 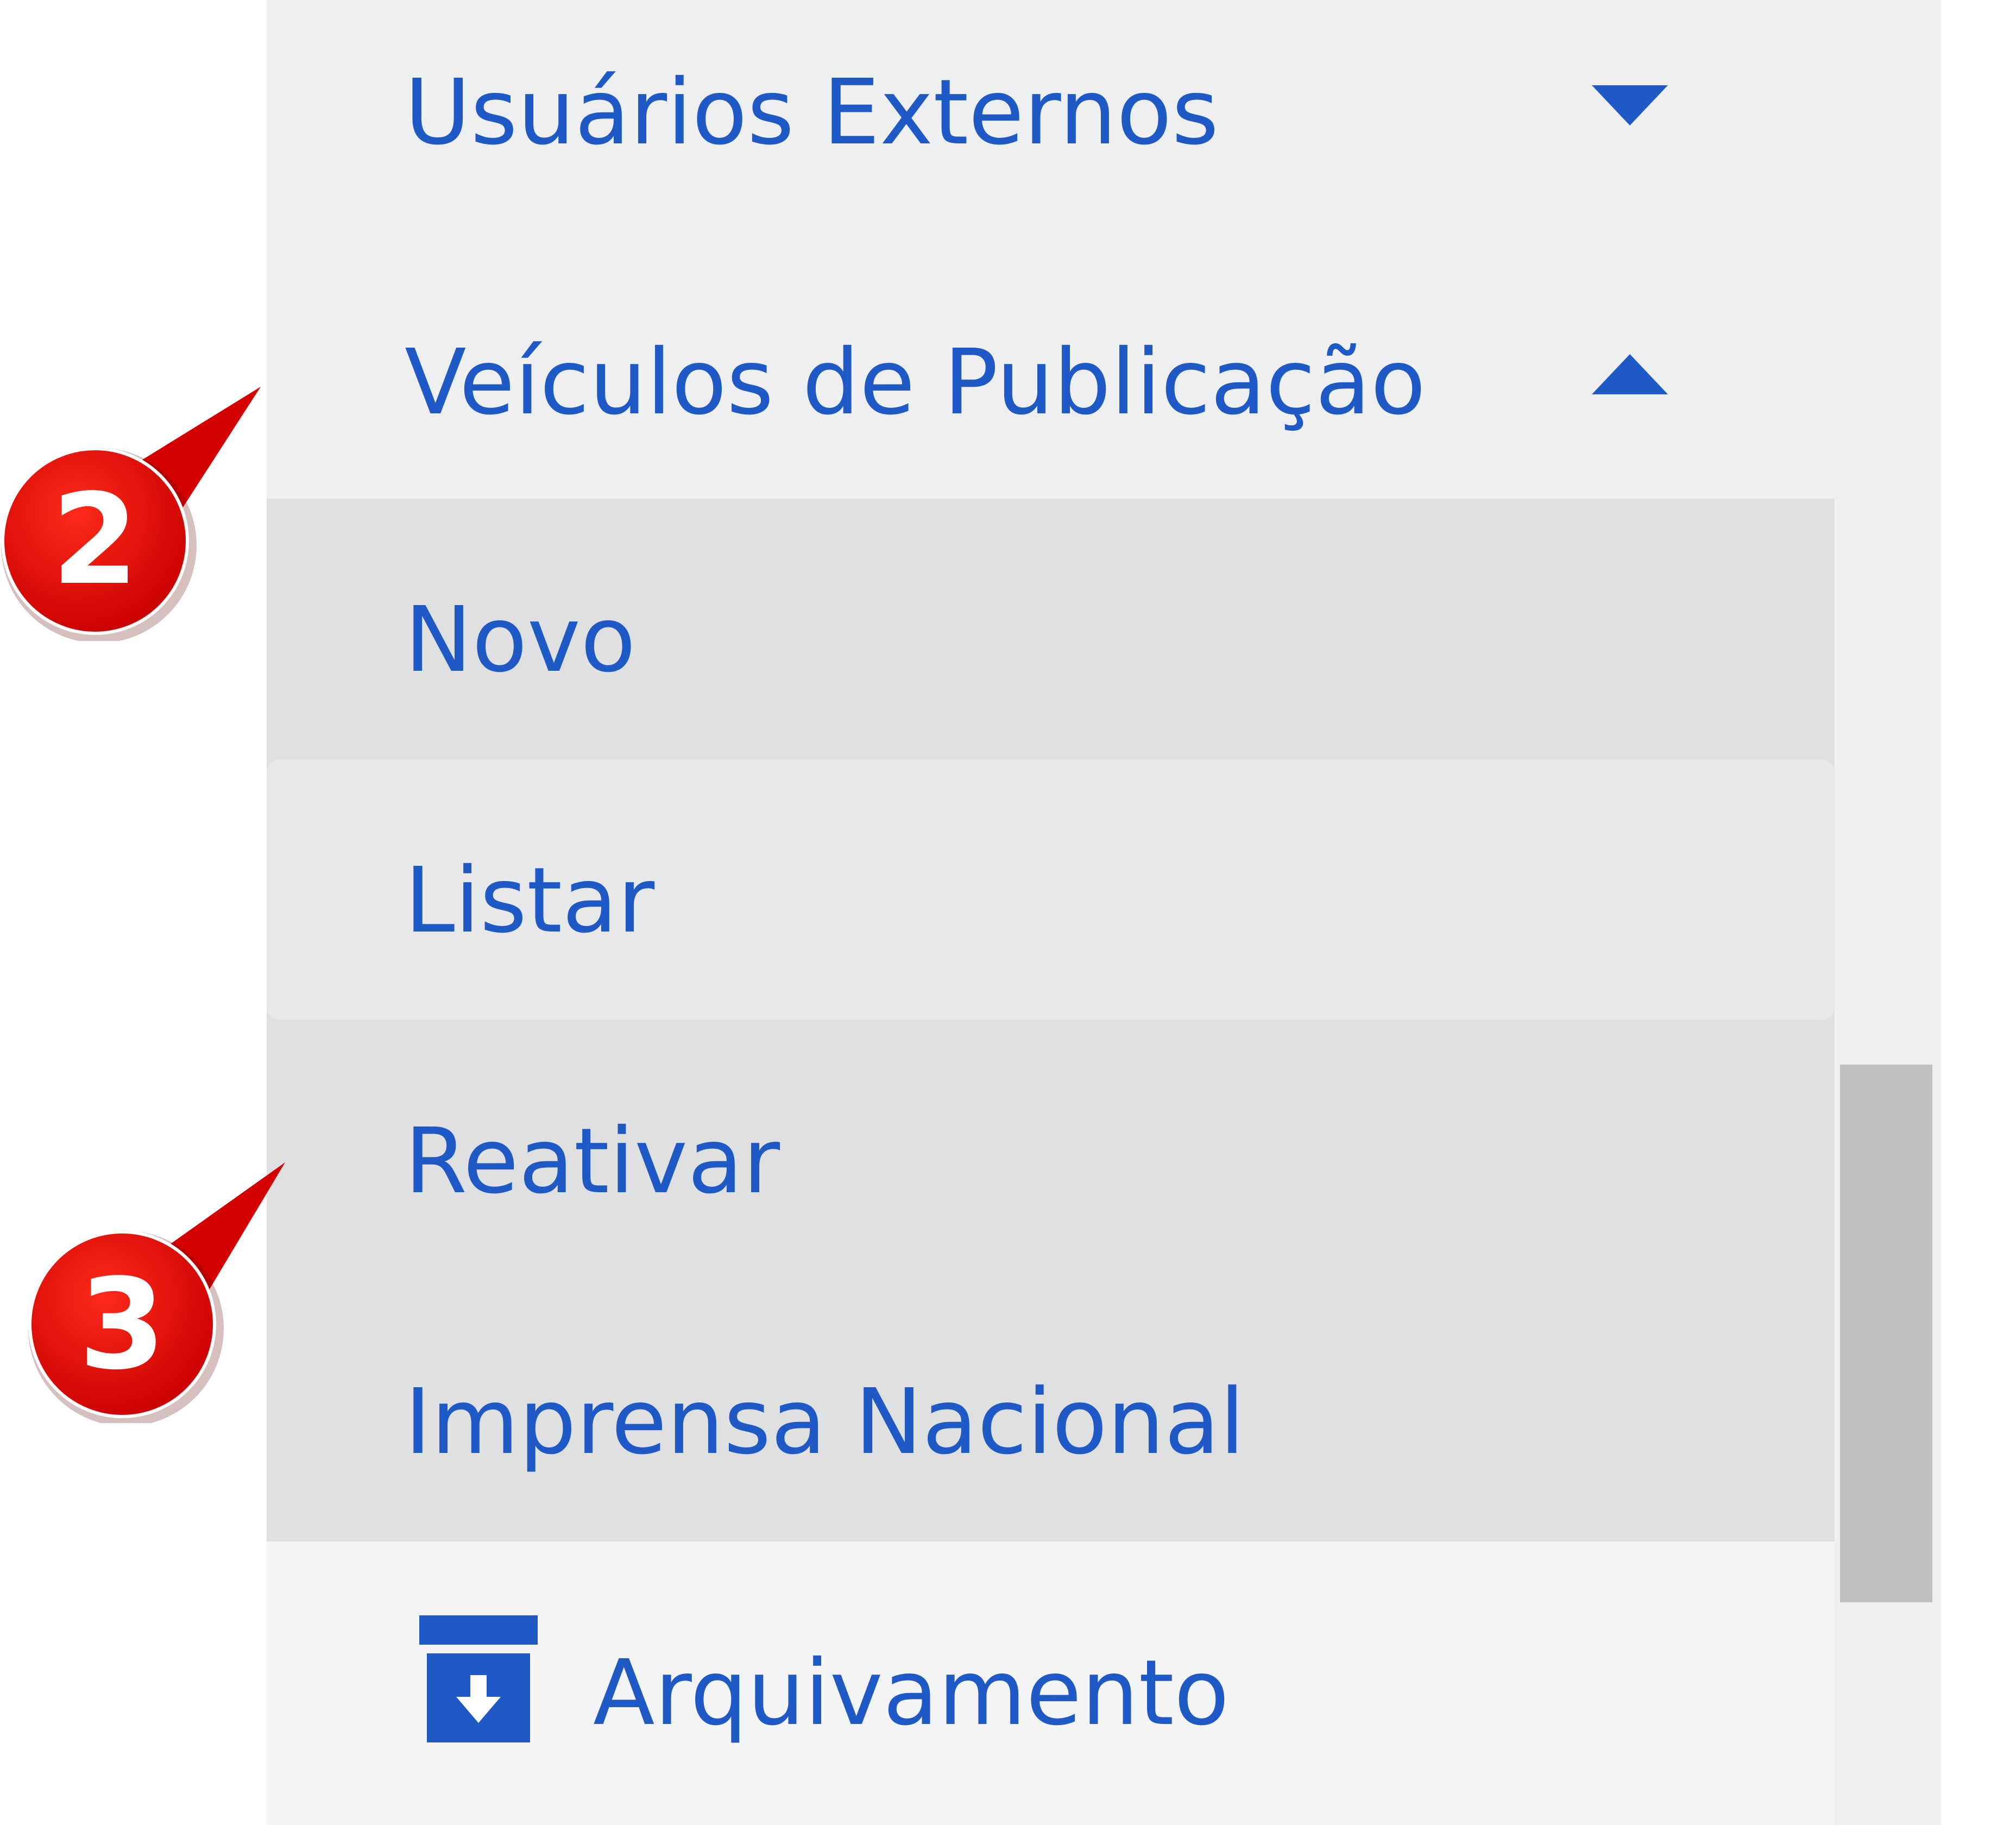 I want to click on submenu-item-label: Imprensa Nacional, so click(x=825, y=1422).